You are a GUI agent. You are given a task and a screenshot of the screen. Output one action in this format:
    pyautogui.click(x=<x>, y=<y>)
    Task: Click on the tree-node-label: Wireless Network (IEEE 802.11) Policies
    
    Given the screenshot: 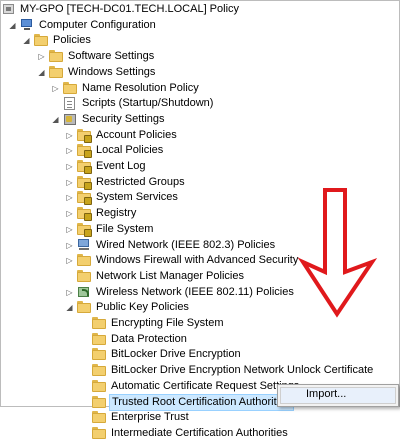 What is the action you would take?
    pyautogui.click(x=195, y=291)
    